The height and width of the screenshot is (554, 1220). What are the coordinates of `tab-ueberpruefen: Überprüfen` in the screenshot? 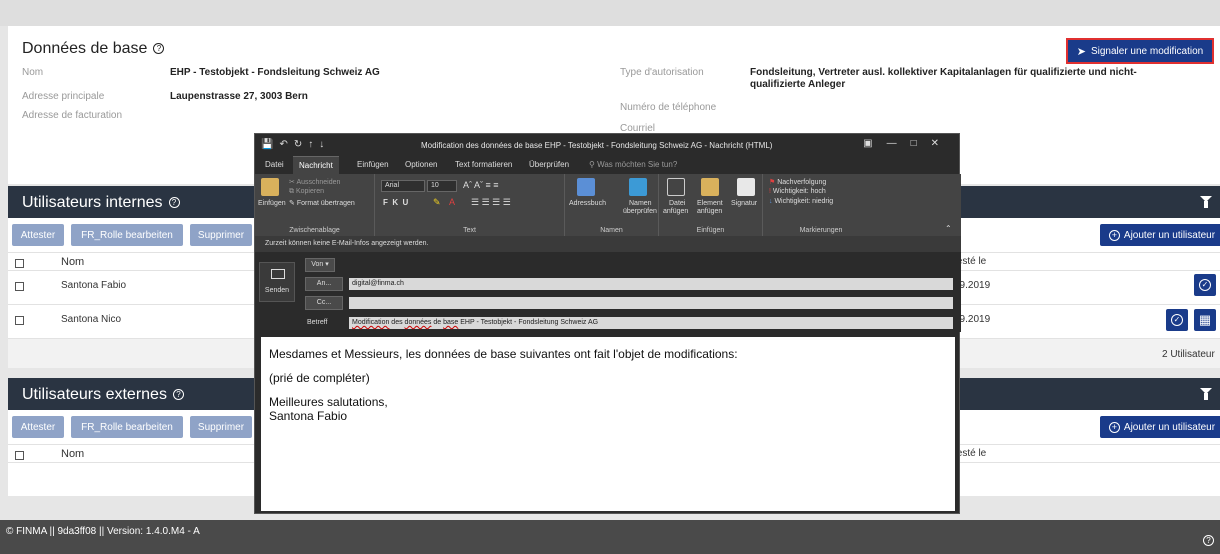 It's located at (549, 164).